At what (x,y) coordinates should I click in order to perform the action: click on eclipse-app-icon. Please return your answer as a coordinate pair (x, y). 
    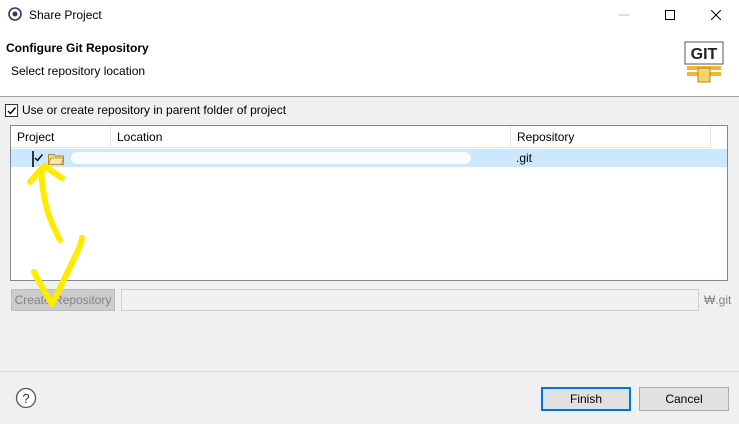
    Looking at the image, I should click on (15, 14).